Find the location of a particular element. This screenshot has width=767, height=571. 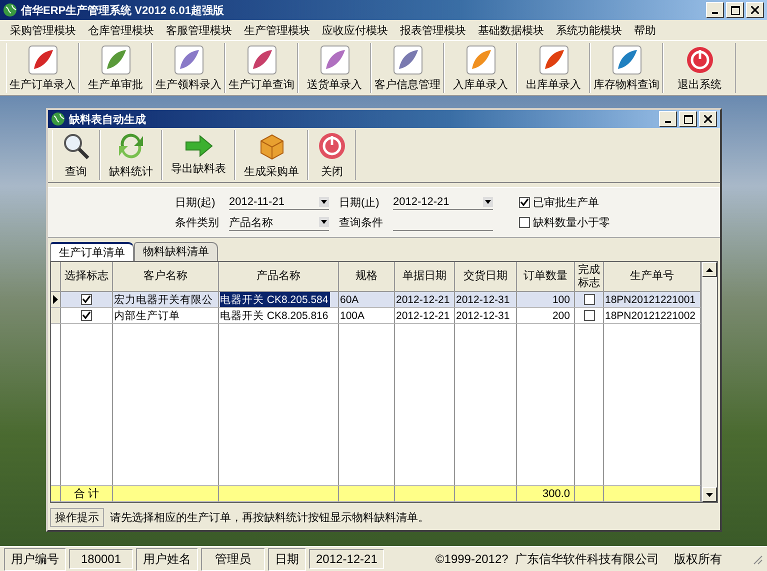

scroll-down-button is located at coordinates (709, 494).